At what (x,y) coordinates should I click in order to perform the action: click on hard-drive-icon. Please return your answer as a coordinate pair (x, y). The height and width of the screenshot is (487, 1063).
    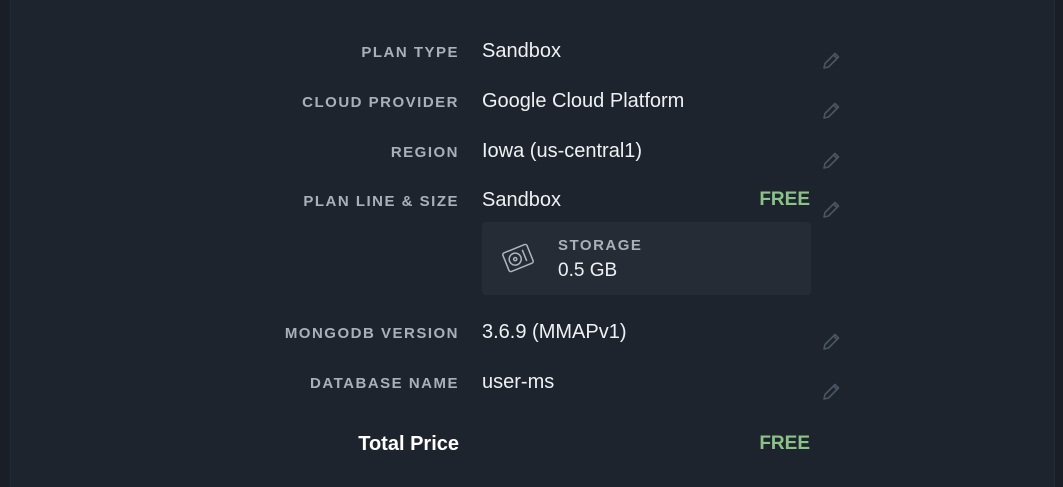
    Looking at the image, I should click on (518, 258).